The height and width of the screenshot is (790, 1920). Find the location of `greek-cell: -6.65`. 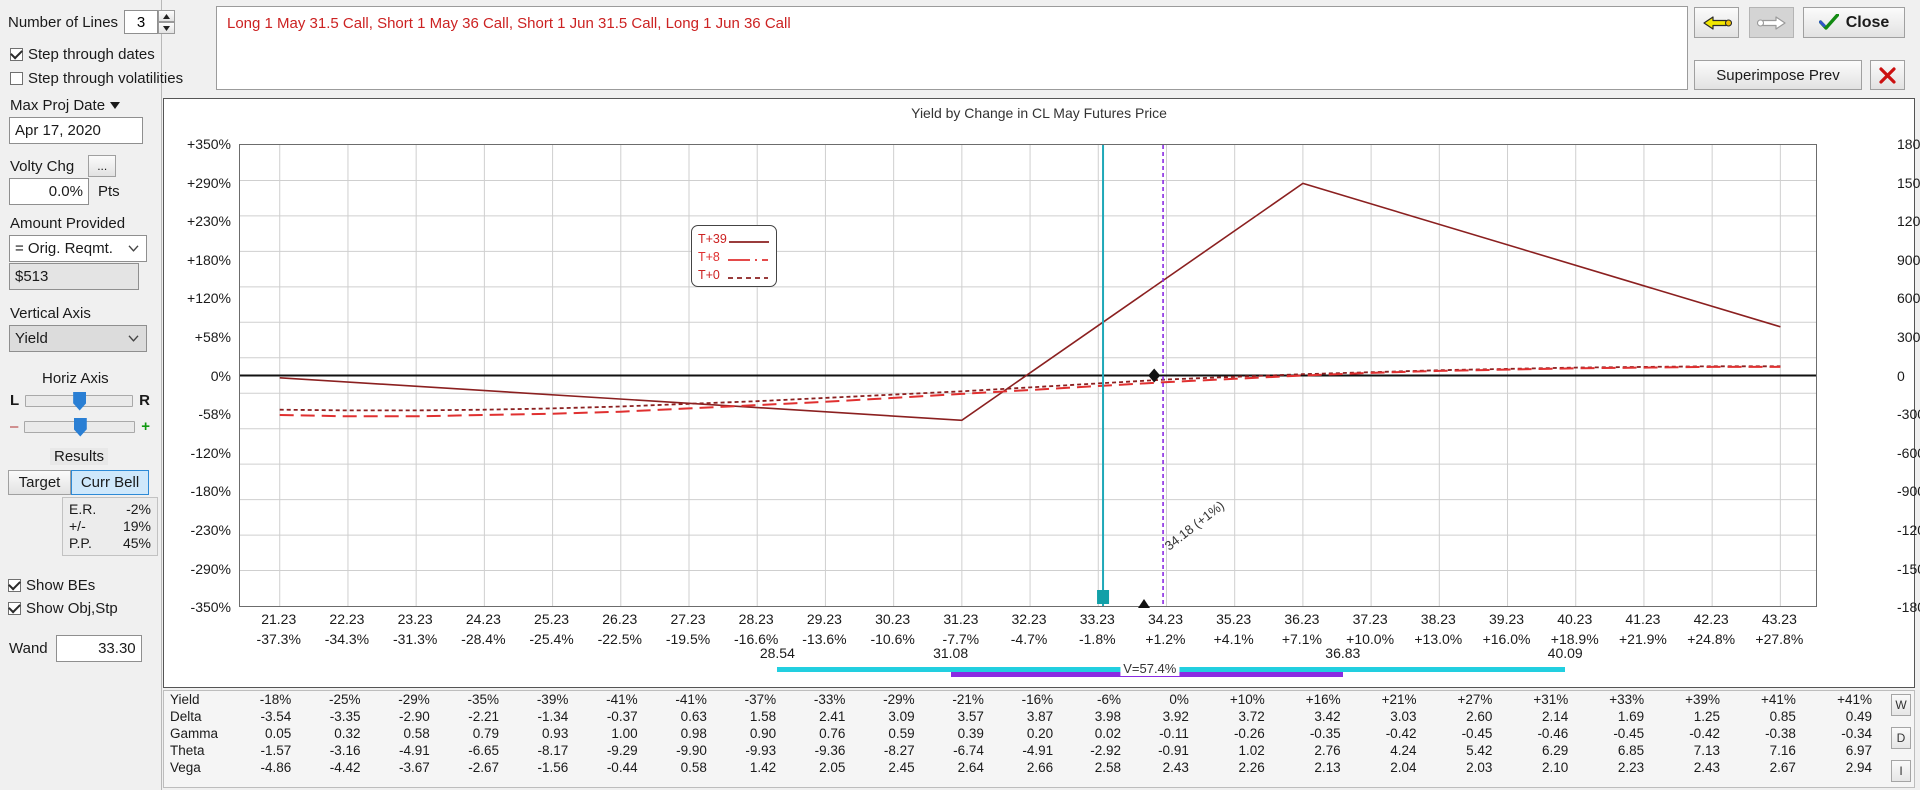

greek-cell: -6.65 is located at coordinates (484, 750).